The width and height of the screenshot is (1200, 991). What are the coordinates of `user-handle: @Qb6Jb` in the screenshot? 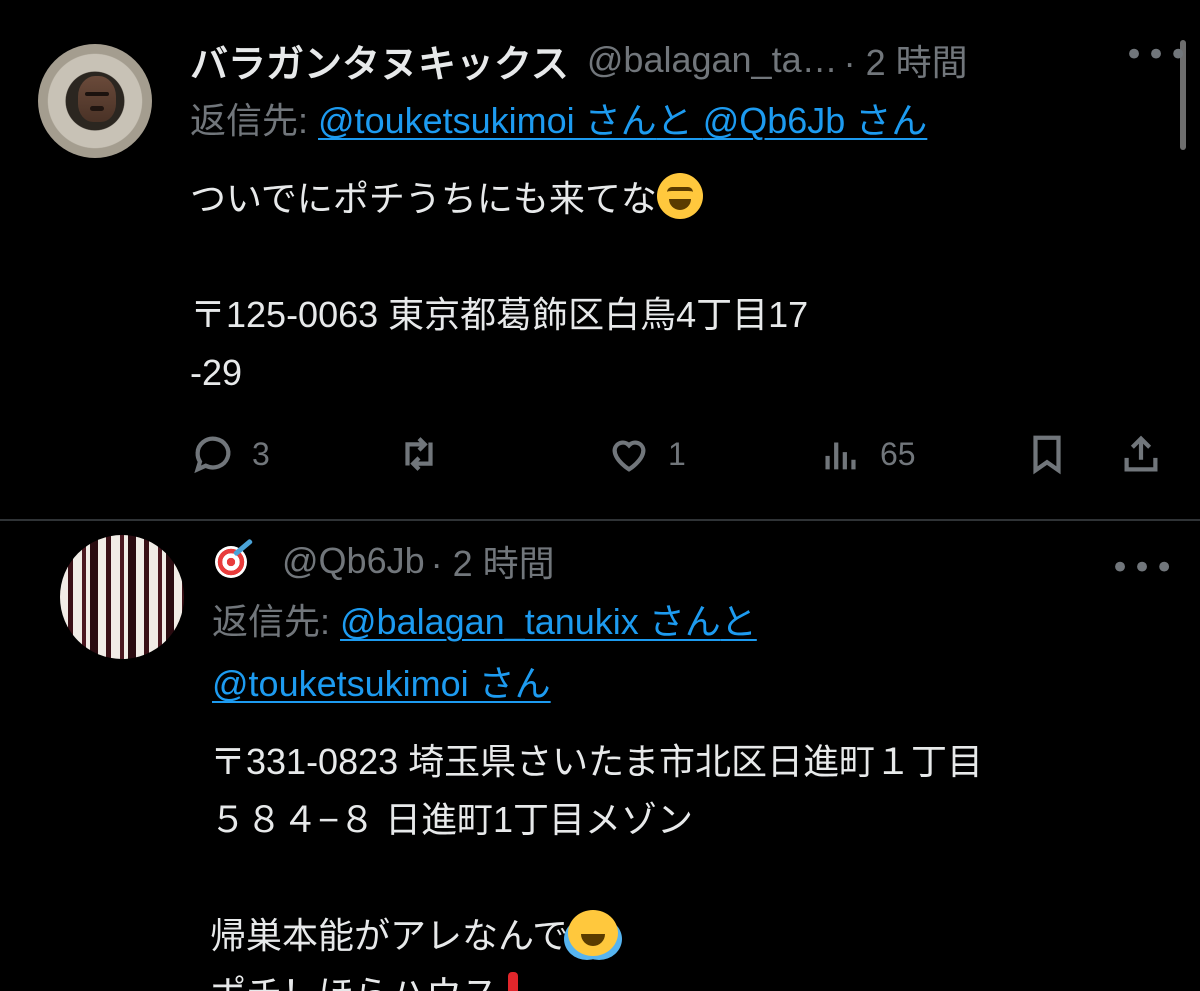 It's located at (353, 561).